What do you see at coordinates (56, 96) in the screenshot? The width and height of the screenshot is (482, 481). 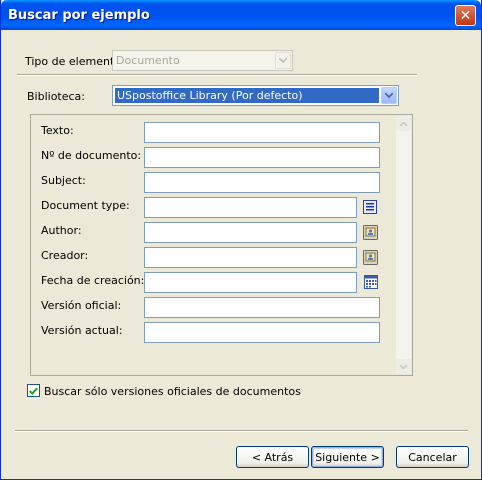 I see `library-label: Biblioteca:` at bounding box center [56, 96].